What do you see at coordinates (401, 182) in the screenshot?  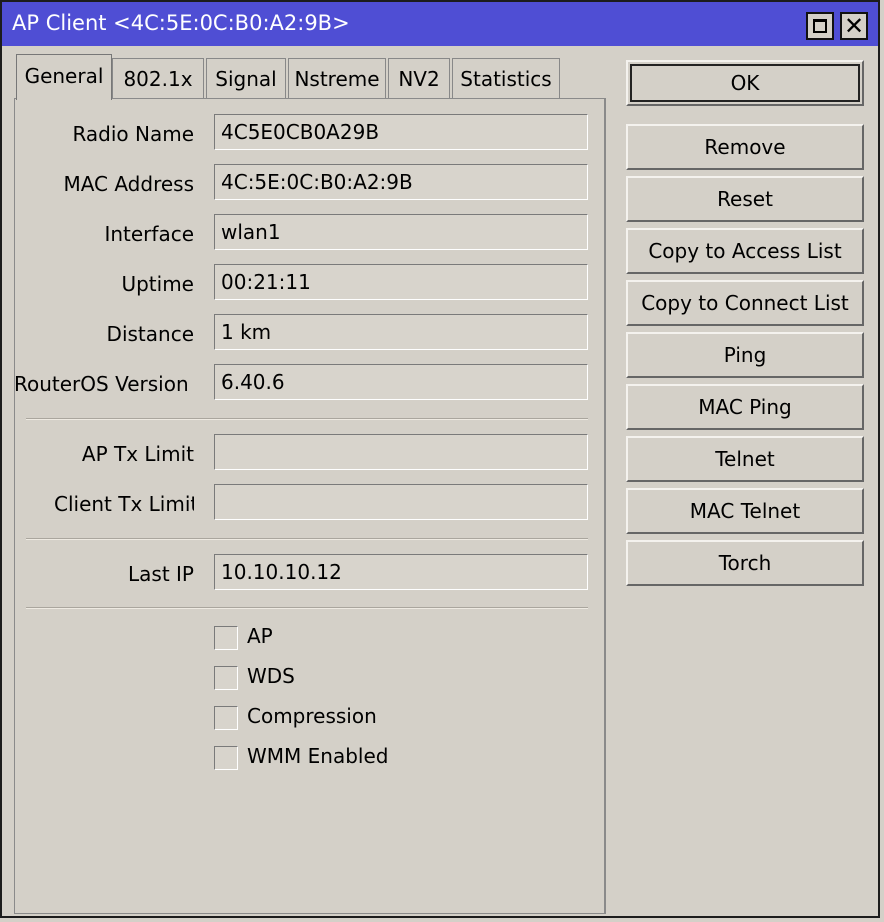 I see `mac-address-field: 4C:5E:0C:B0:A2:9B` at bounding box center [401, 182].